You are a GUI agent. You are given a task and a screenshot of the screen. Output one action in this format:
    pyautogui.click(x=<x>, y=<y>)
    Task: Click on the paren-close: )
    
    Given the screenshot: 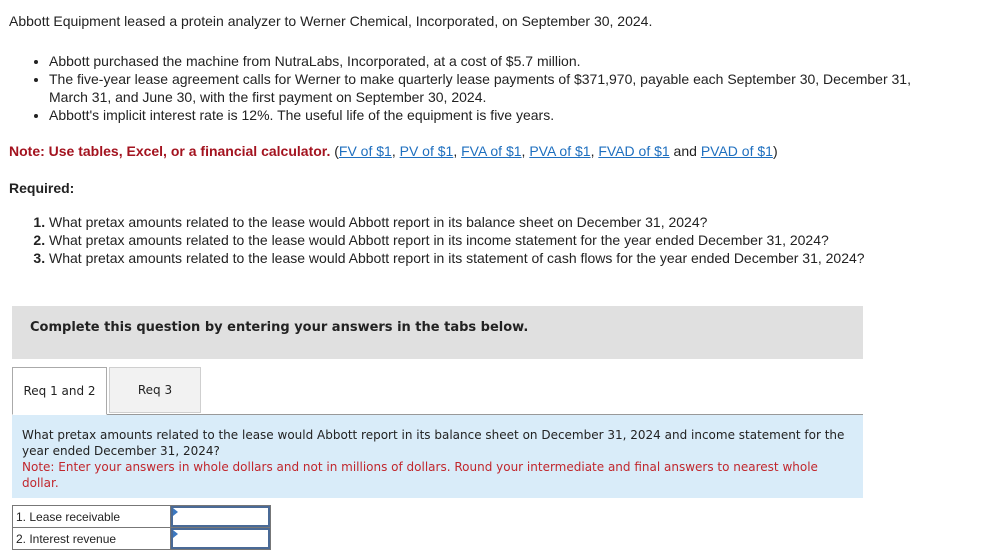 What is the action you would take?
    pyautogui.click(x=775, y=151)
    